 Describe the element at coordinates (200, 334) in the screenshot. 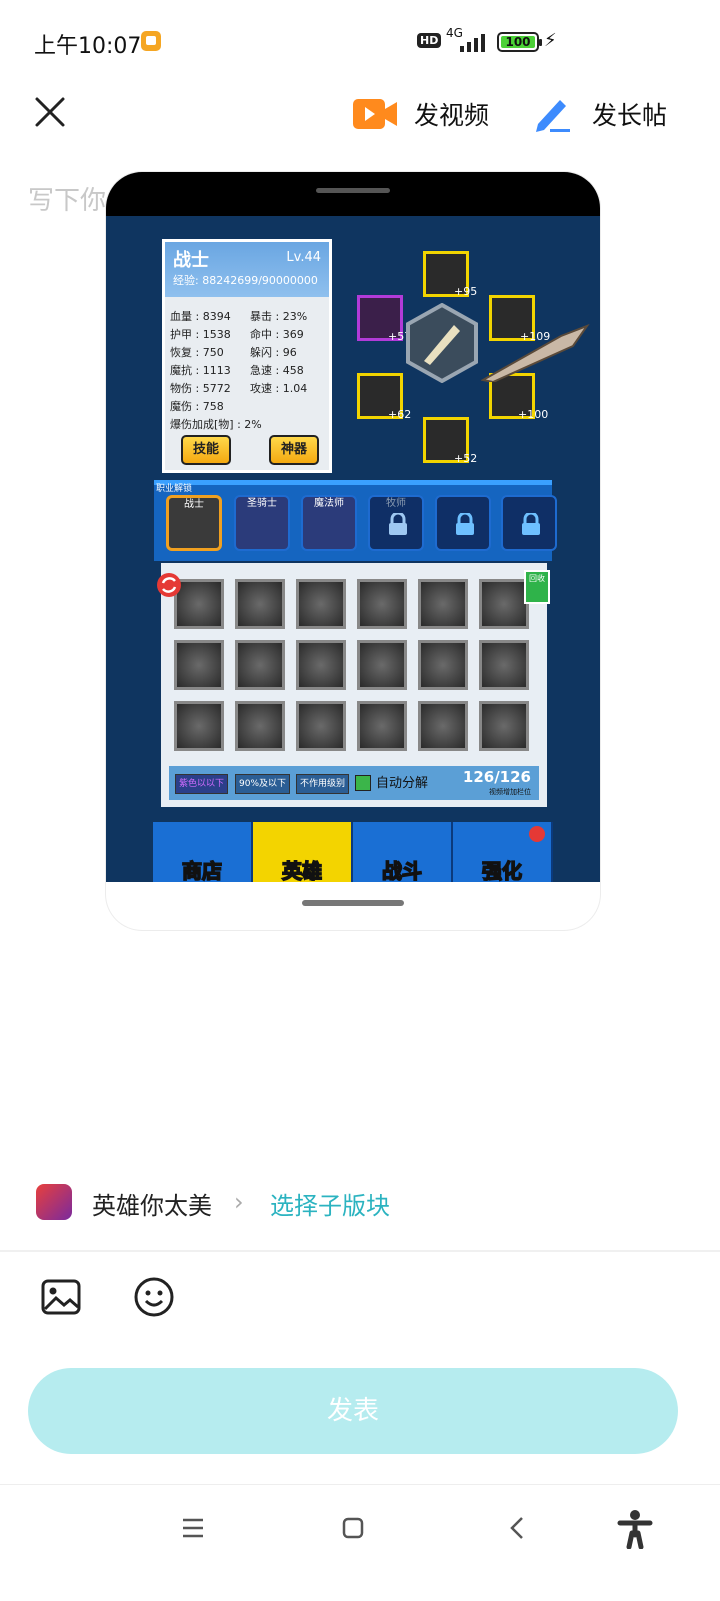

I see `stat-armor: 护甲 : 1538` at that location.